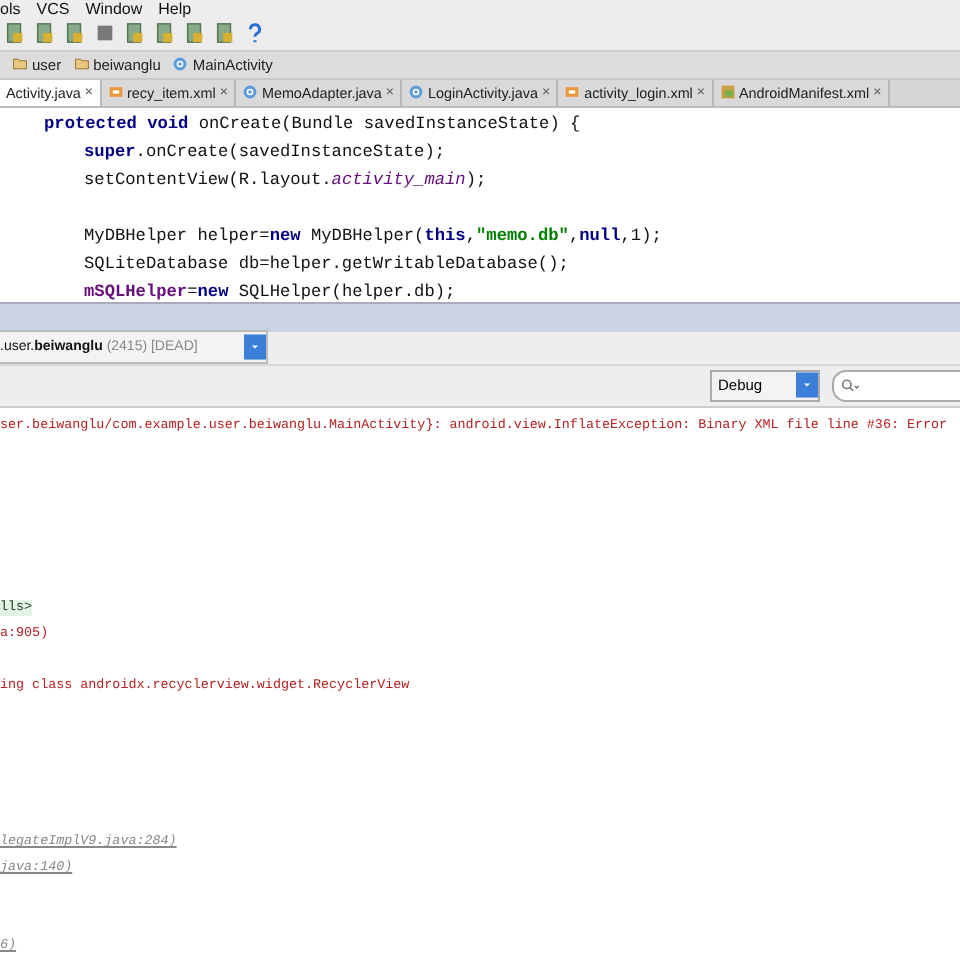 This screenshot has width=960, height=960. Describe the element at coordinates (53, 9) in the screenshot. I see `menu-item: VCS` at that location.